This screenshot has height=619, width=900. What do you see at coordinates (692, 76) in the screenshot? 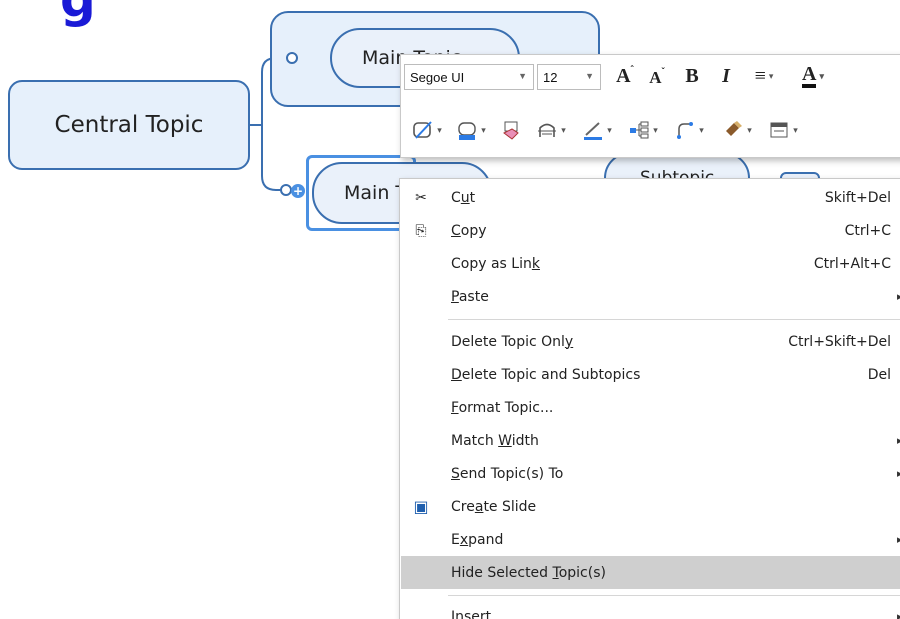
I see `bold-icon: B` at bounding box center [692, 76].